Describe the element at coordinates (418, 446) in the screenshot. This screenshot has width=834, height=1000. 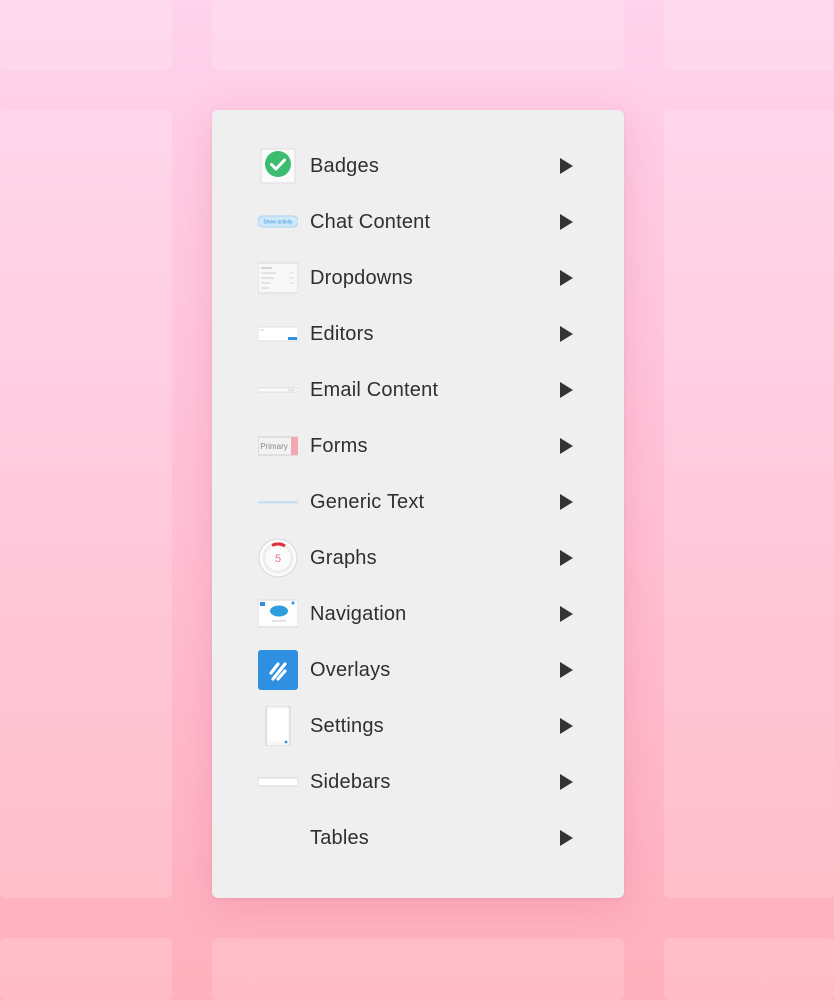
I see `menu-item-forms: Primary Forms` at that location.